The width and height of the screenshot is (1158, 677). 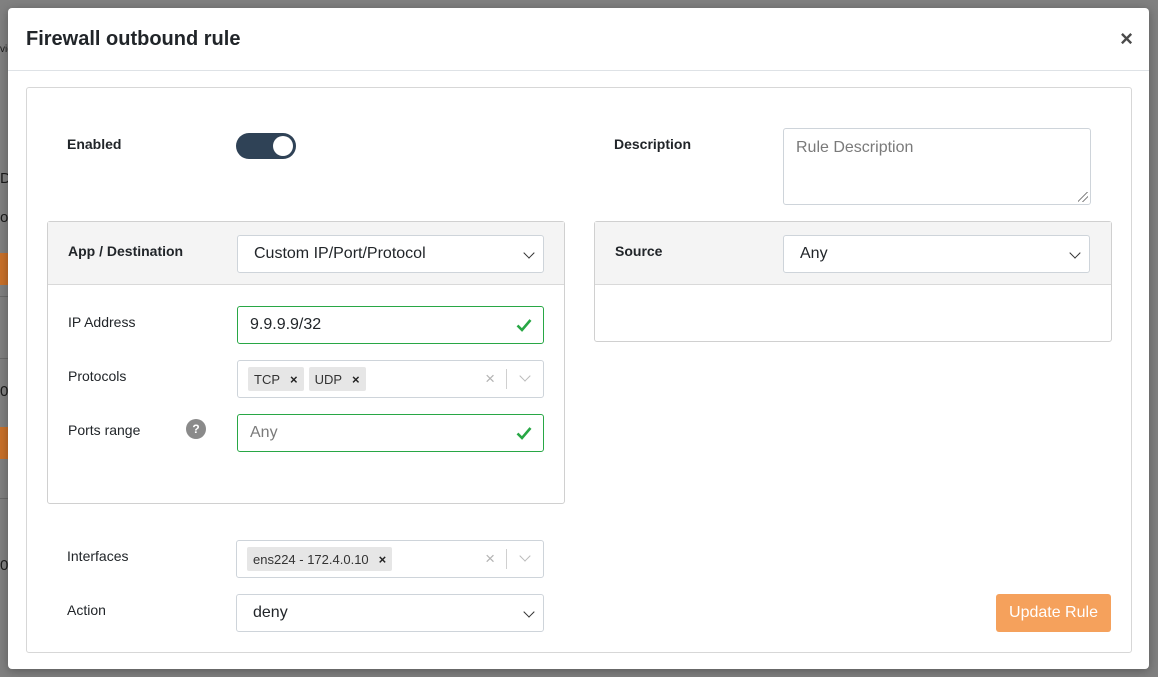 I want to click on interface-tag-label: ens224 - 172.4.0.10, so click(x=311, y=559).